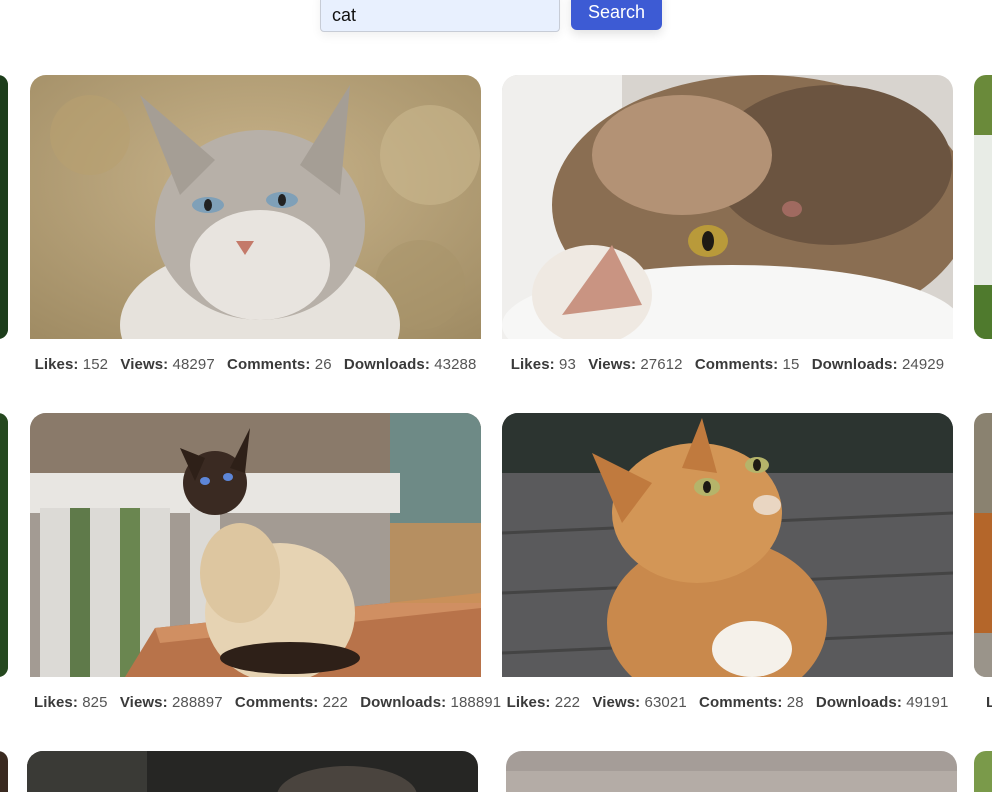 This screenshot has height=792, width=992. Describe the element at coordinates (95, 702) in the screenshot. I see `likes-value: 825` at that location.